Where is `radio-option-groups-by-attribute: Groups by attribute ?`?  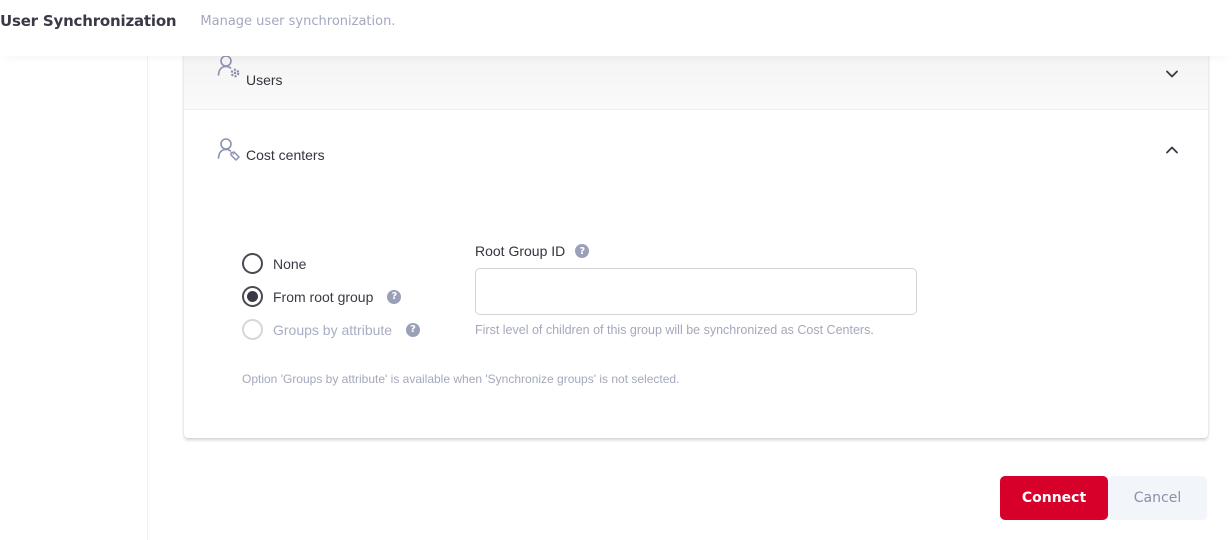
radio-option-groups-by-attribute: Groups by attribute ? is located at coordinates (331, 329).